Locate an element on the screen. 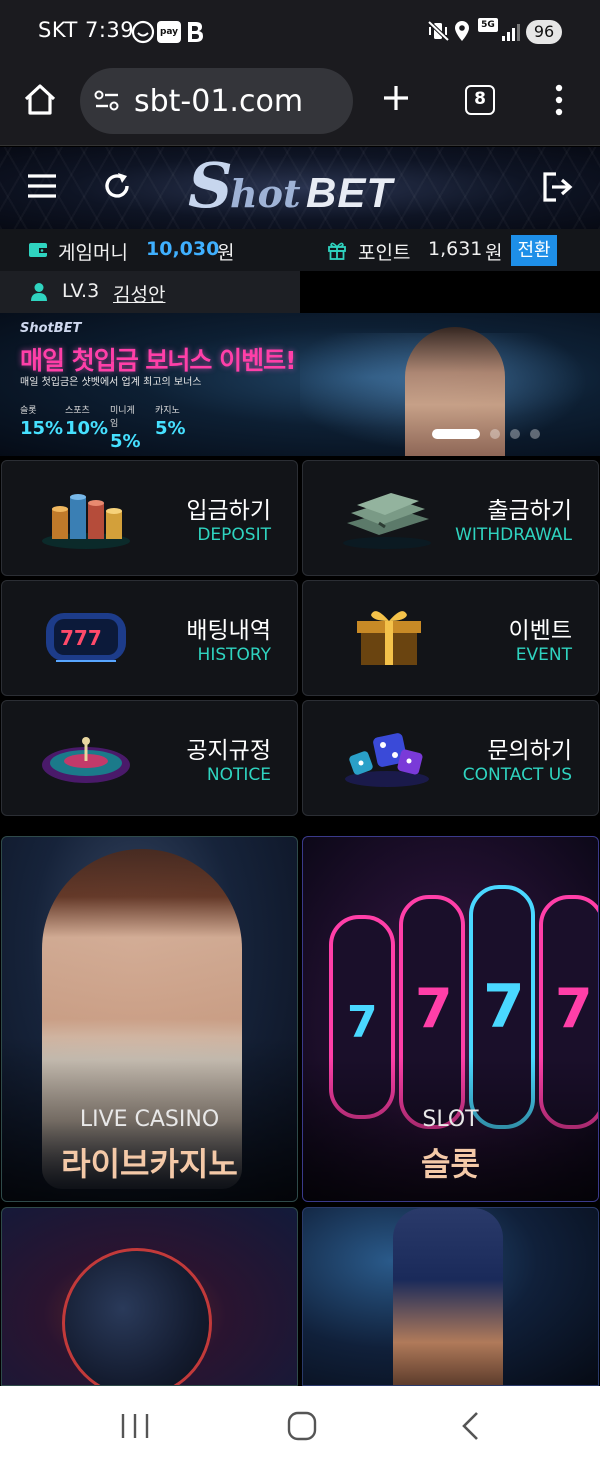 The height and width of the screenshot is (1467, 600). gift-box-icon is located at coordinates (387, 638).